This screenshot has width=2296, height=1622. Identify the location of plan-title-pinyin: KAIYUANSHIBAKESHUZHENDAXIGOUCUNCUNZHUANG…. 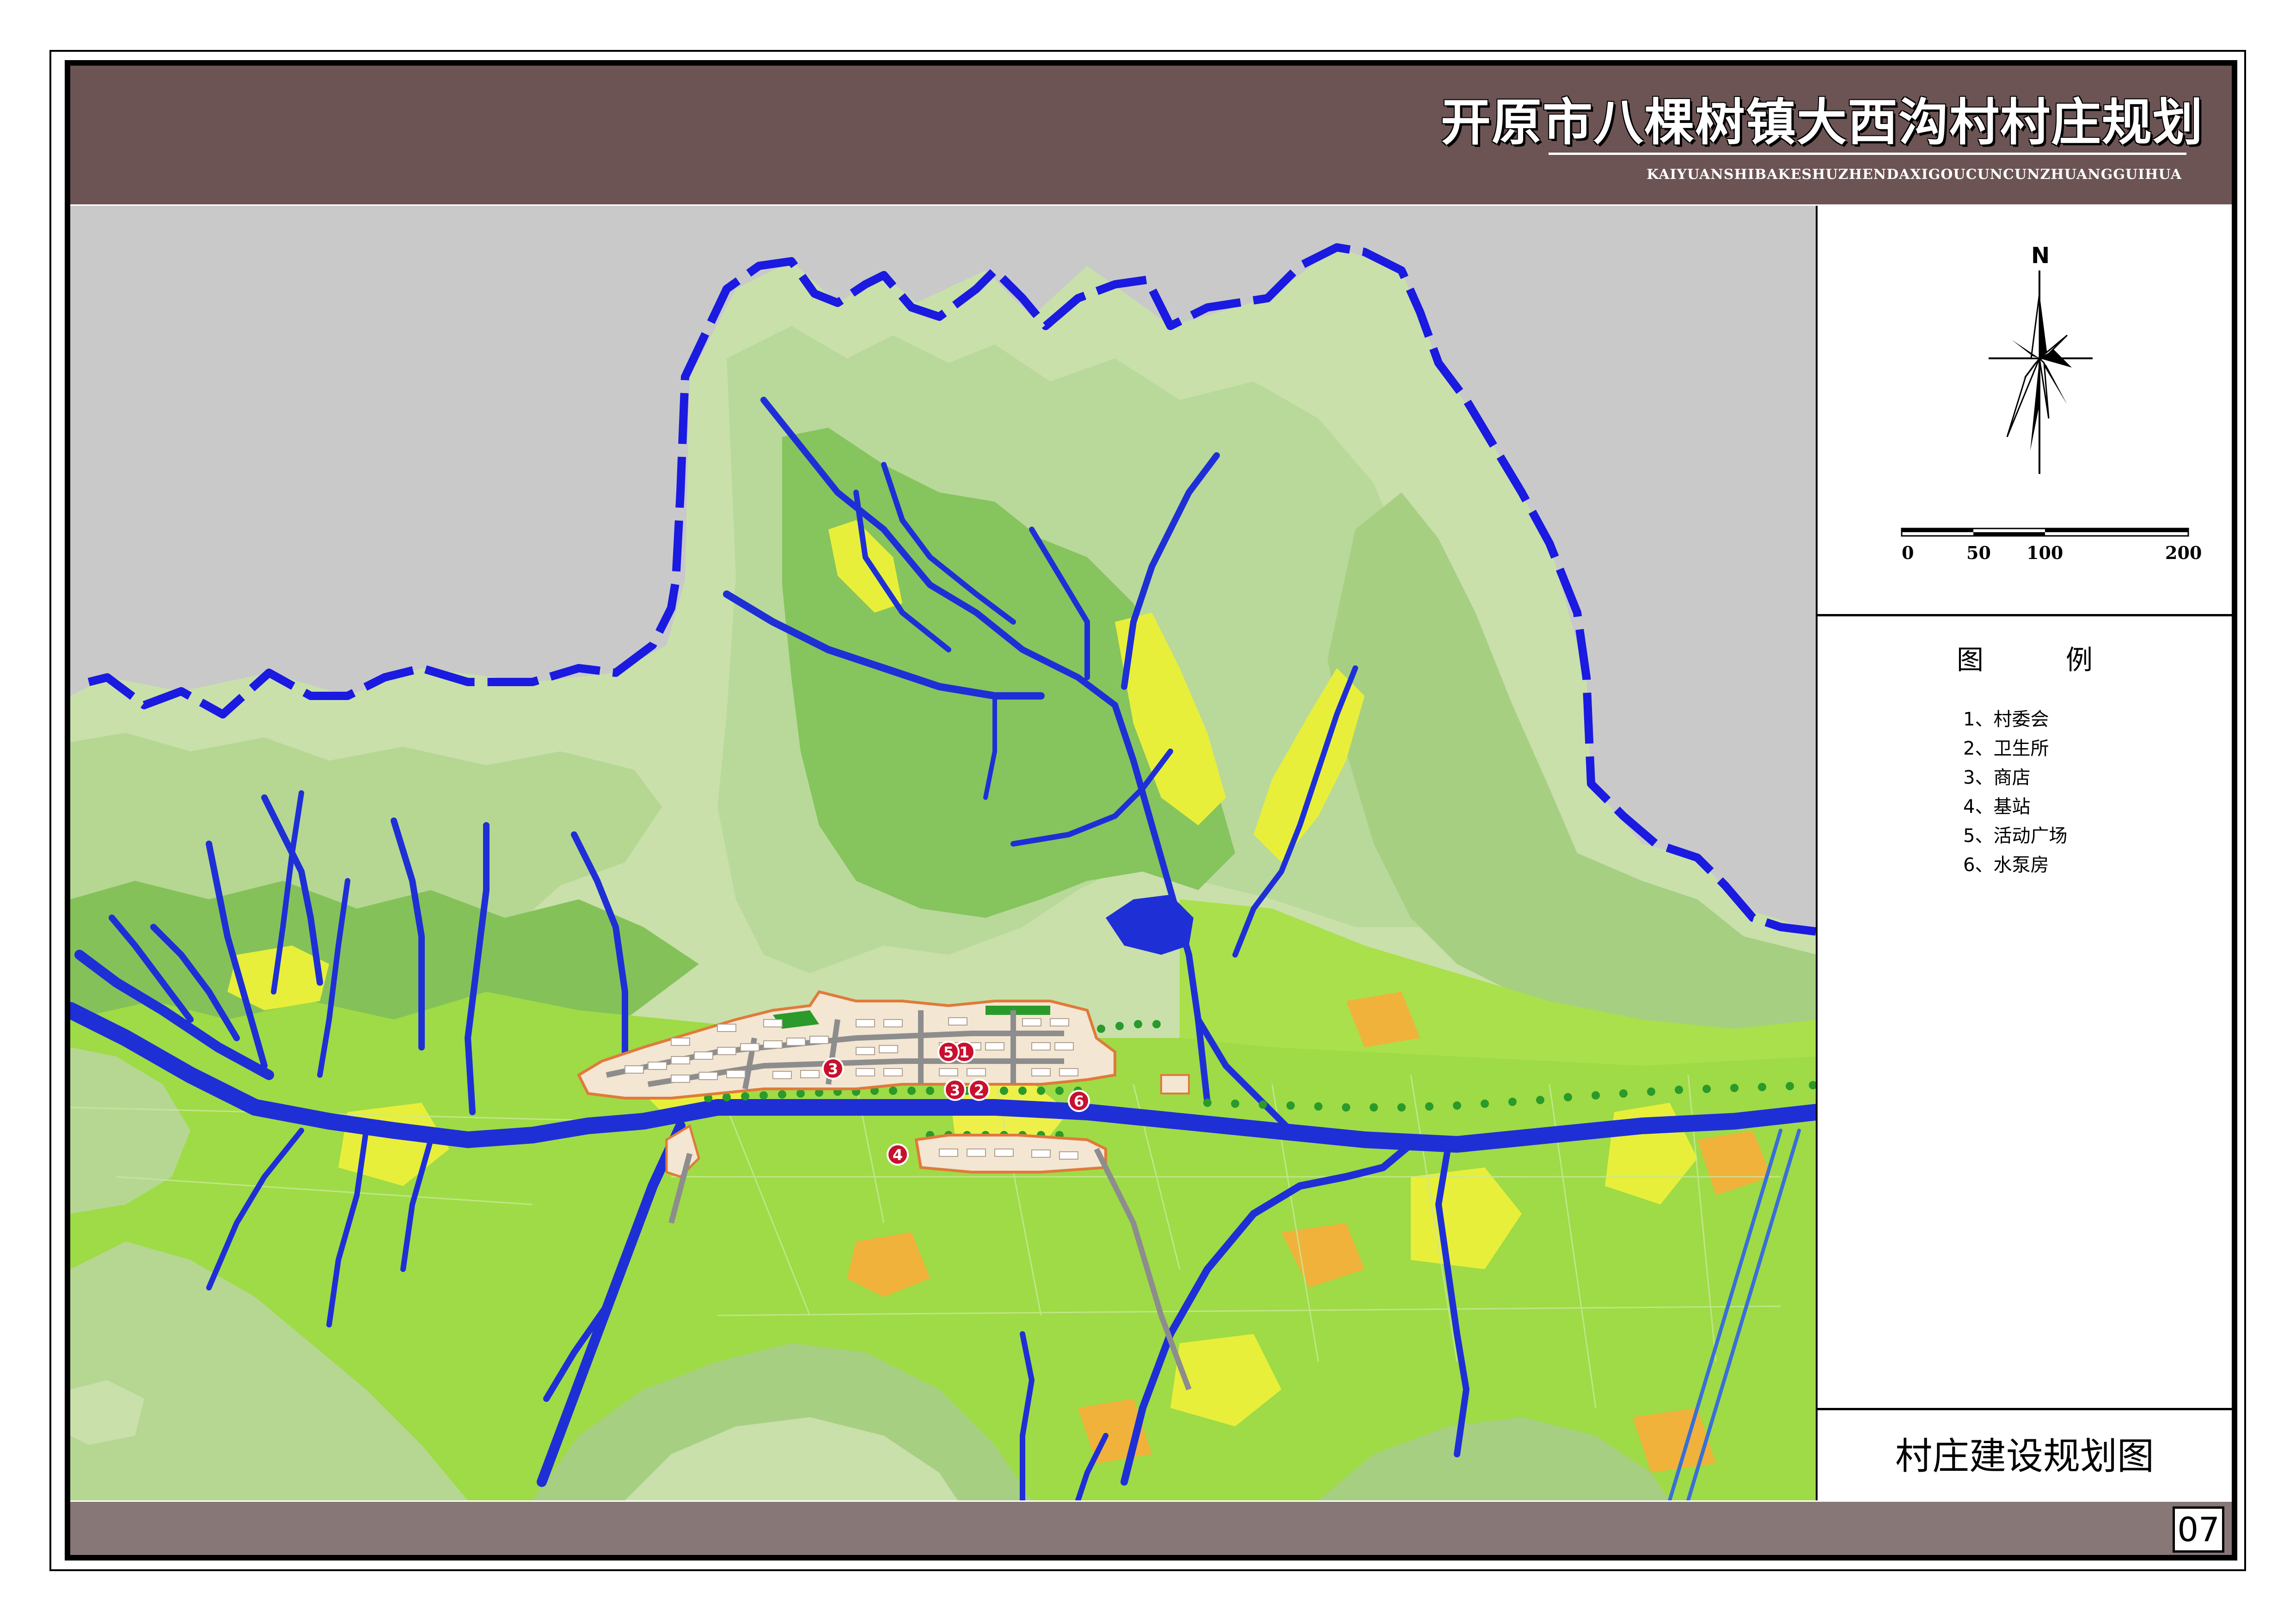
(1914, 174).